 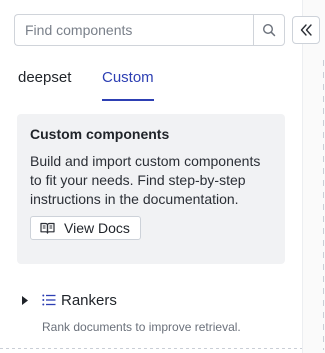 I want to click on divider, so click(x=151, y=348).